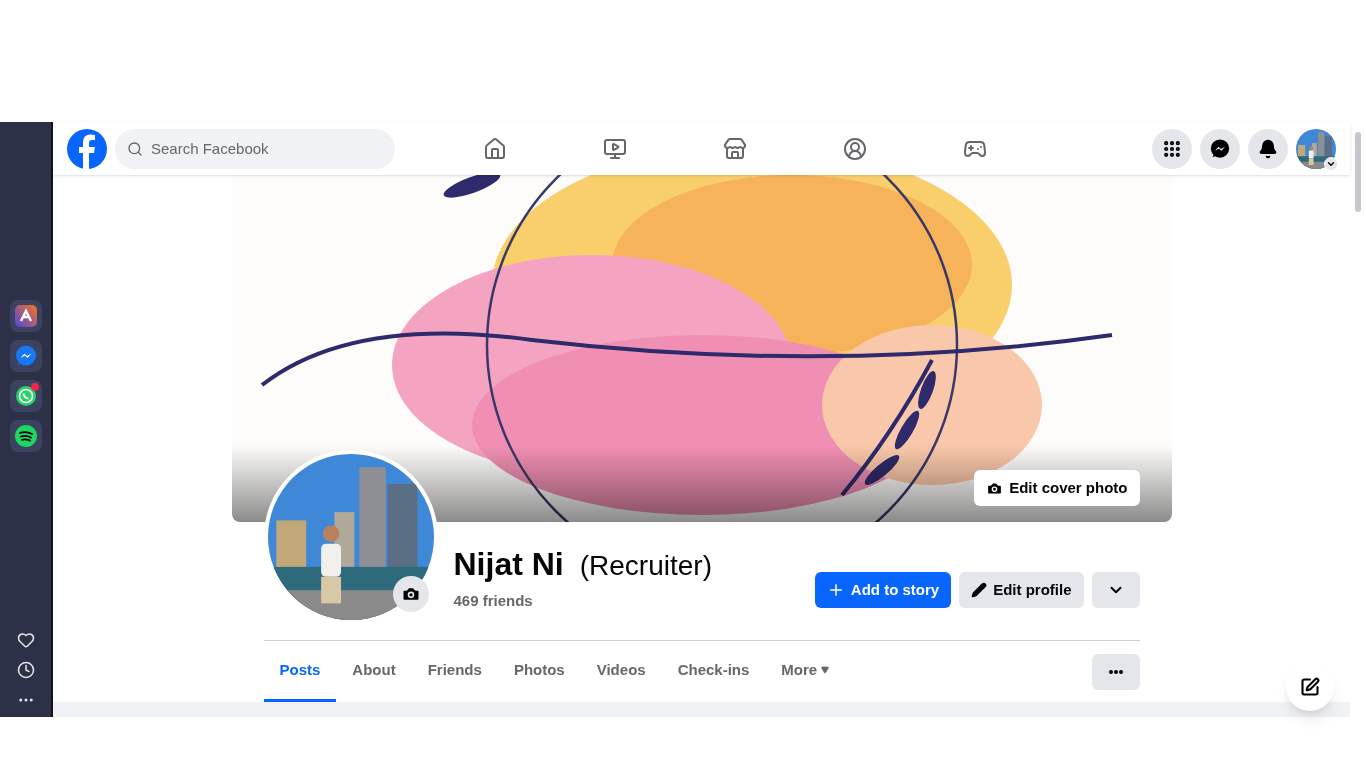 Image resolution: width=1366 pixels, height=768 pixels. I want to click on search-field: Search Facebook, so click(255, 148).